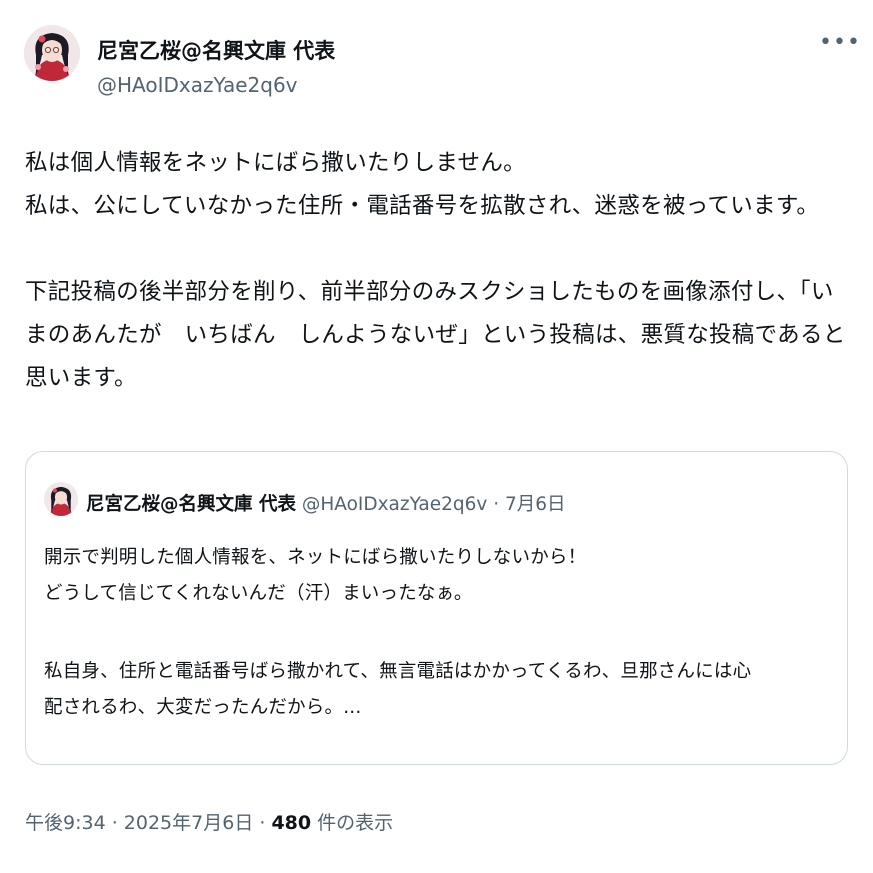  I want to click on views-label: 件の表示, so click(352, 823).